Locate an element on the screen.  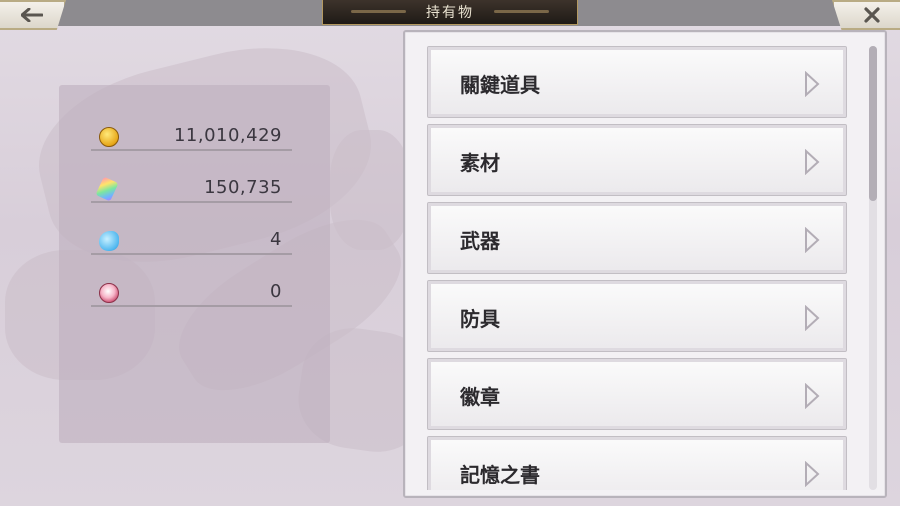
category-item-armor: 防具 is located at coordinates (637, 316).